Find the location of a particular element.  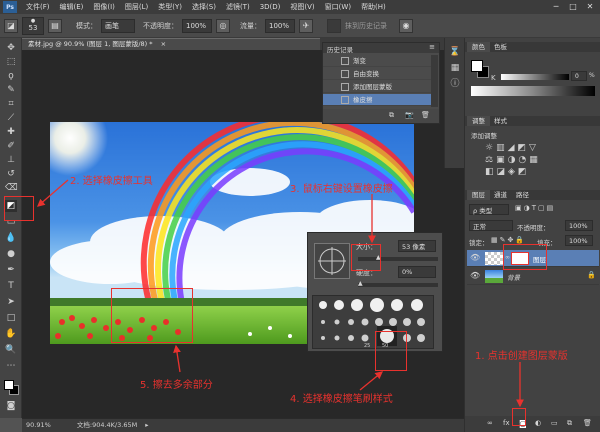

properties-panel-icon: ▦ is located at coordinates (455, 68).